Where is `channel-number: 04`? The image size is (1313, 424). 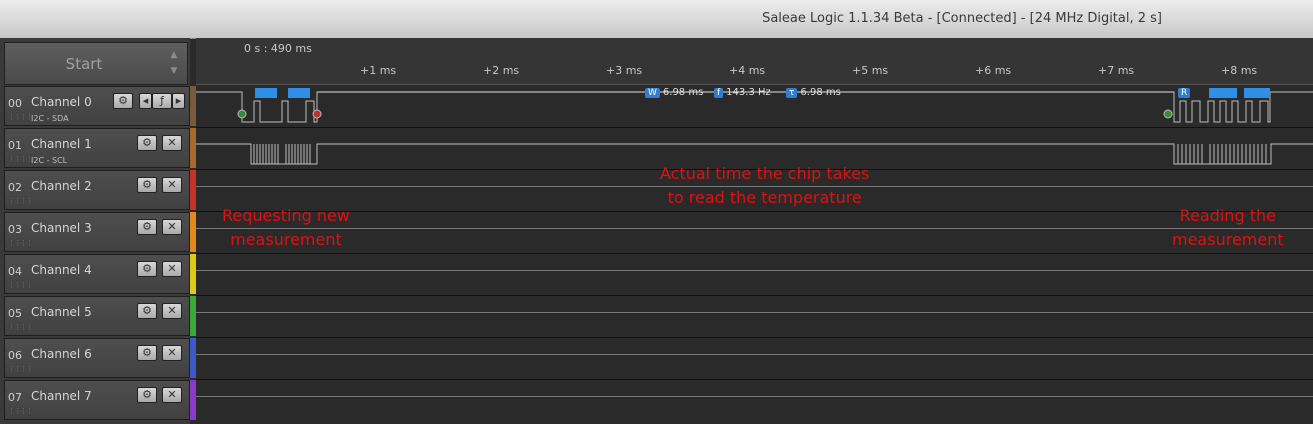
channel-number: 04 is located at coordinates (15, 271).